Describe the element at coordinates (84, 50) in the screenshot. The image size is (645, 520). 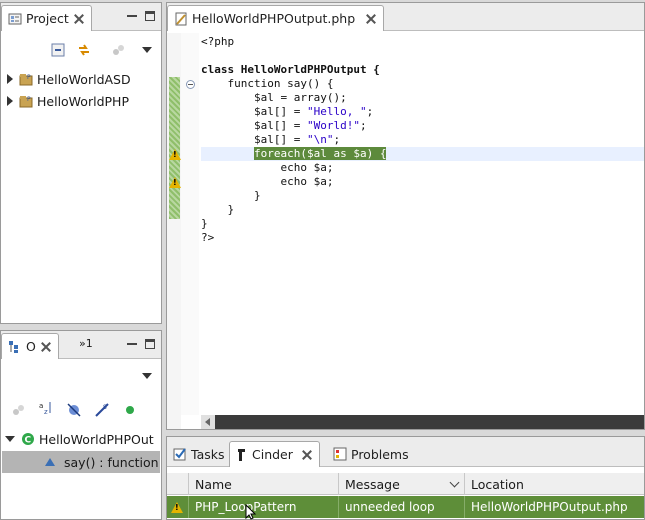
I see `link-with-editor-icon` at that location.